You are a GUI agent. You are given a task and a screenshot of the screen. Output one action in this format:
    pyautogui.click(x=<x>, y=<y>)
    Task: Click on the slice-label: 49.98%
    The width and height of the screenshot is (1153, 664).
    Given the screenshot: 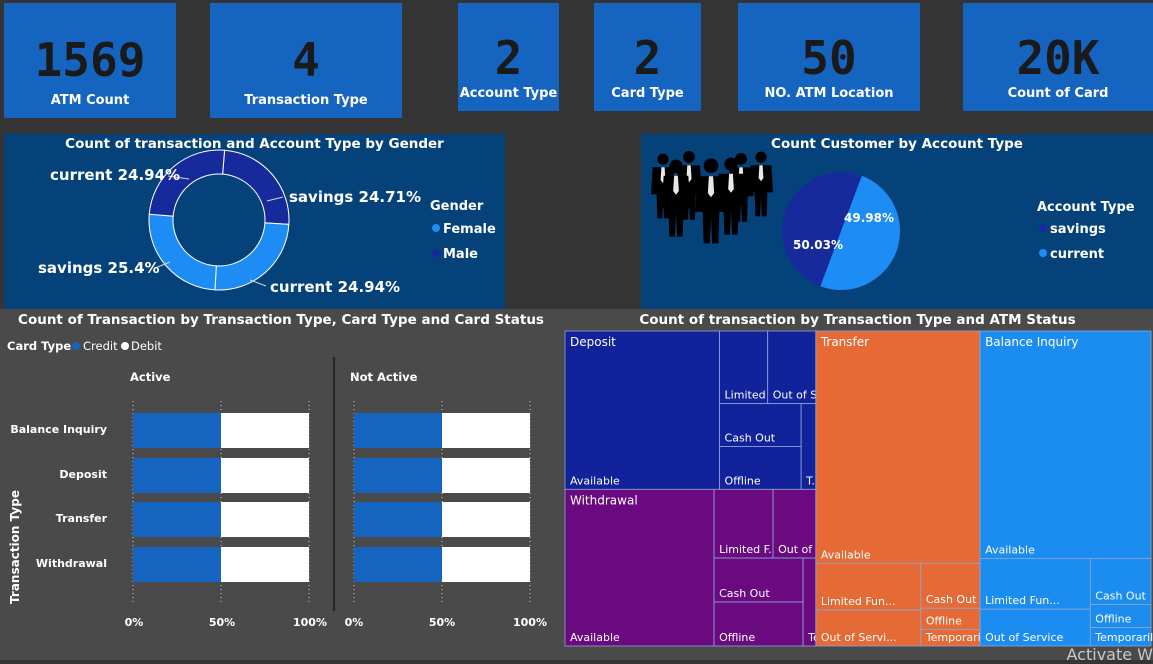 What is the action you would take?
    pyautogui.click(x=869, y=218)
    